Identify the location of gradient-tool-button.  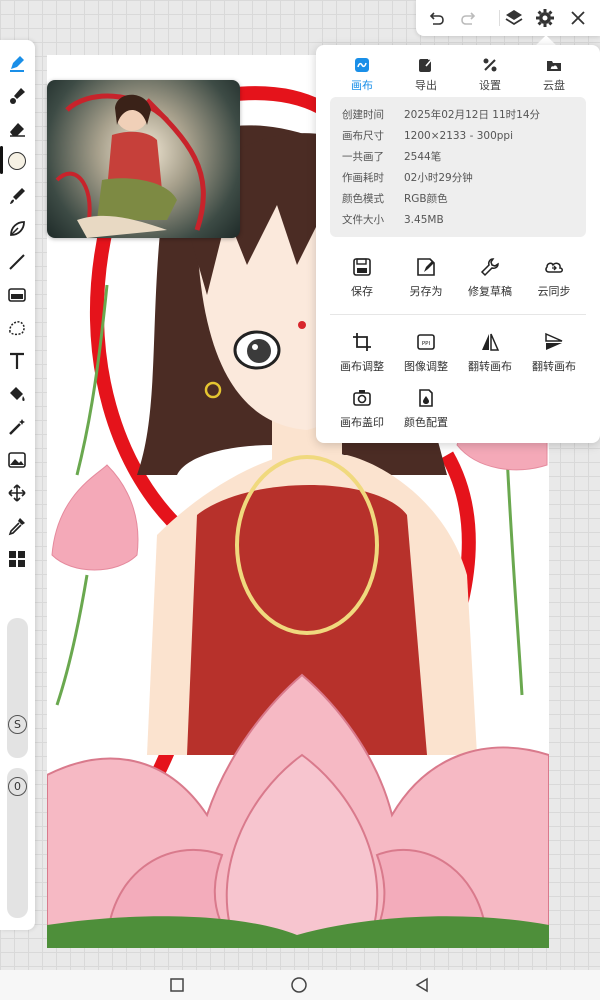
(17, 295).